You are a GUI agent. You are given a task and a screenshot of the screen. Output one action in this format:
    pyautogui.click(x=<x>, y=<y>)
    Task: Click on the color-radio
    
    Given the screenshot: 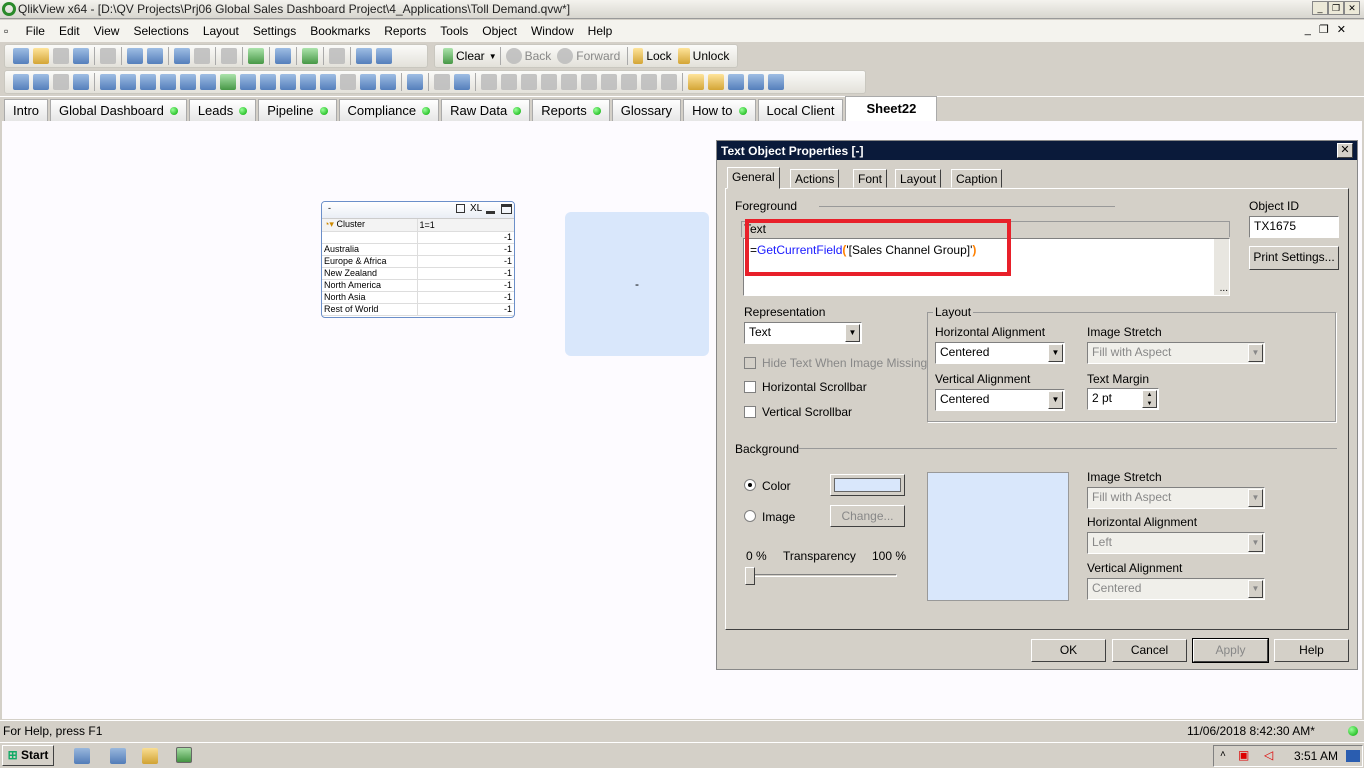 What is the action you would take?
    pyautogui.click(x=750, y=485)
    